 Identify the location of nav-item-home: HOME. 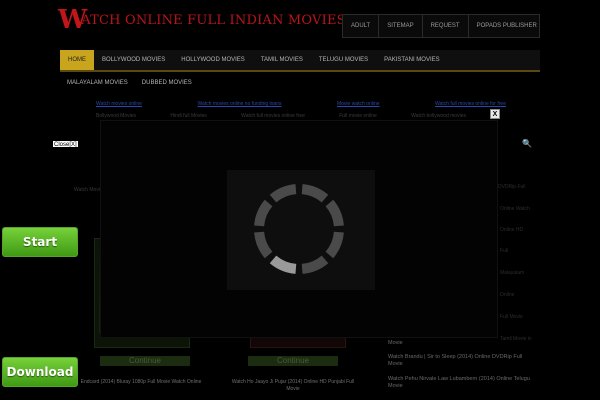
(77, 60).